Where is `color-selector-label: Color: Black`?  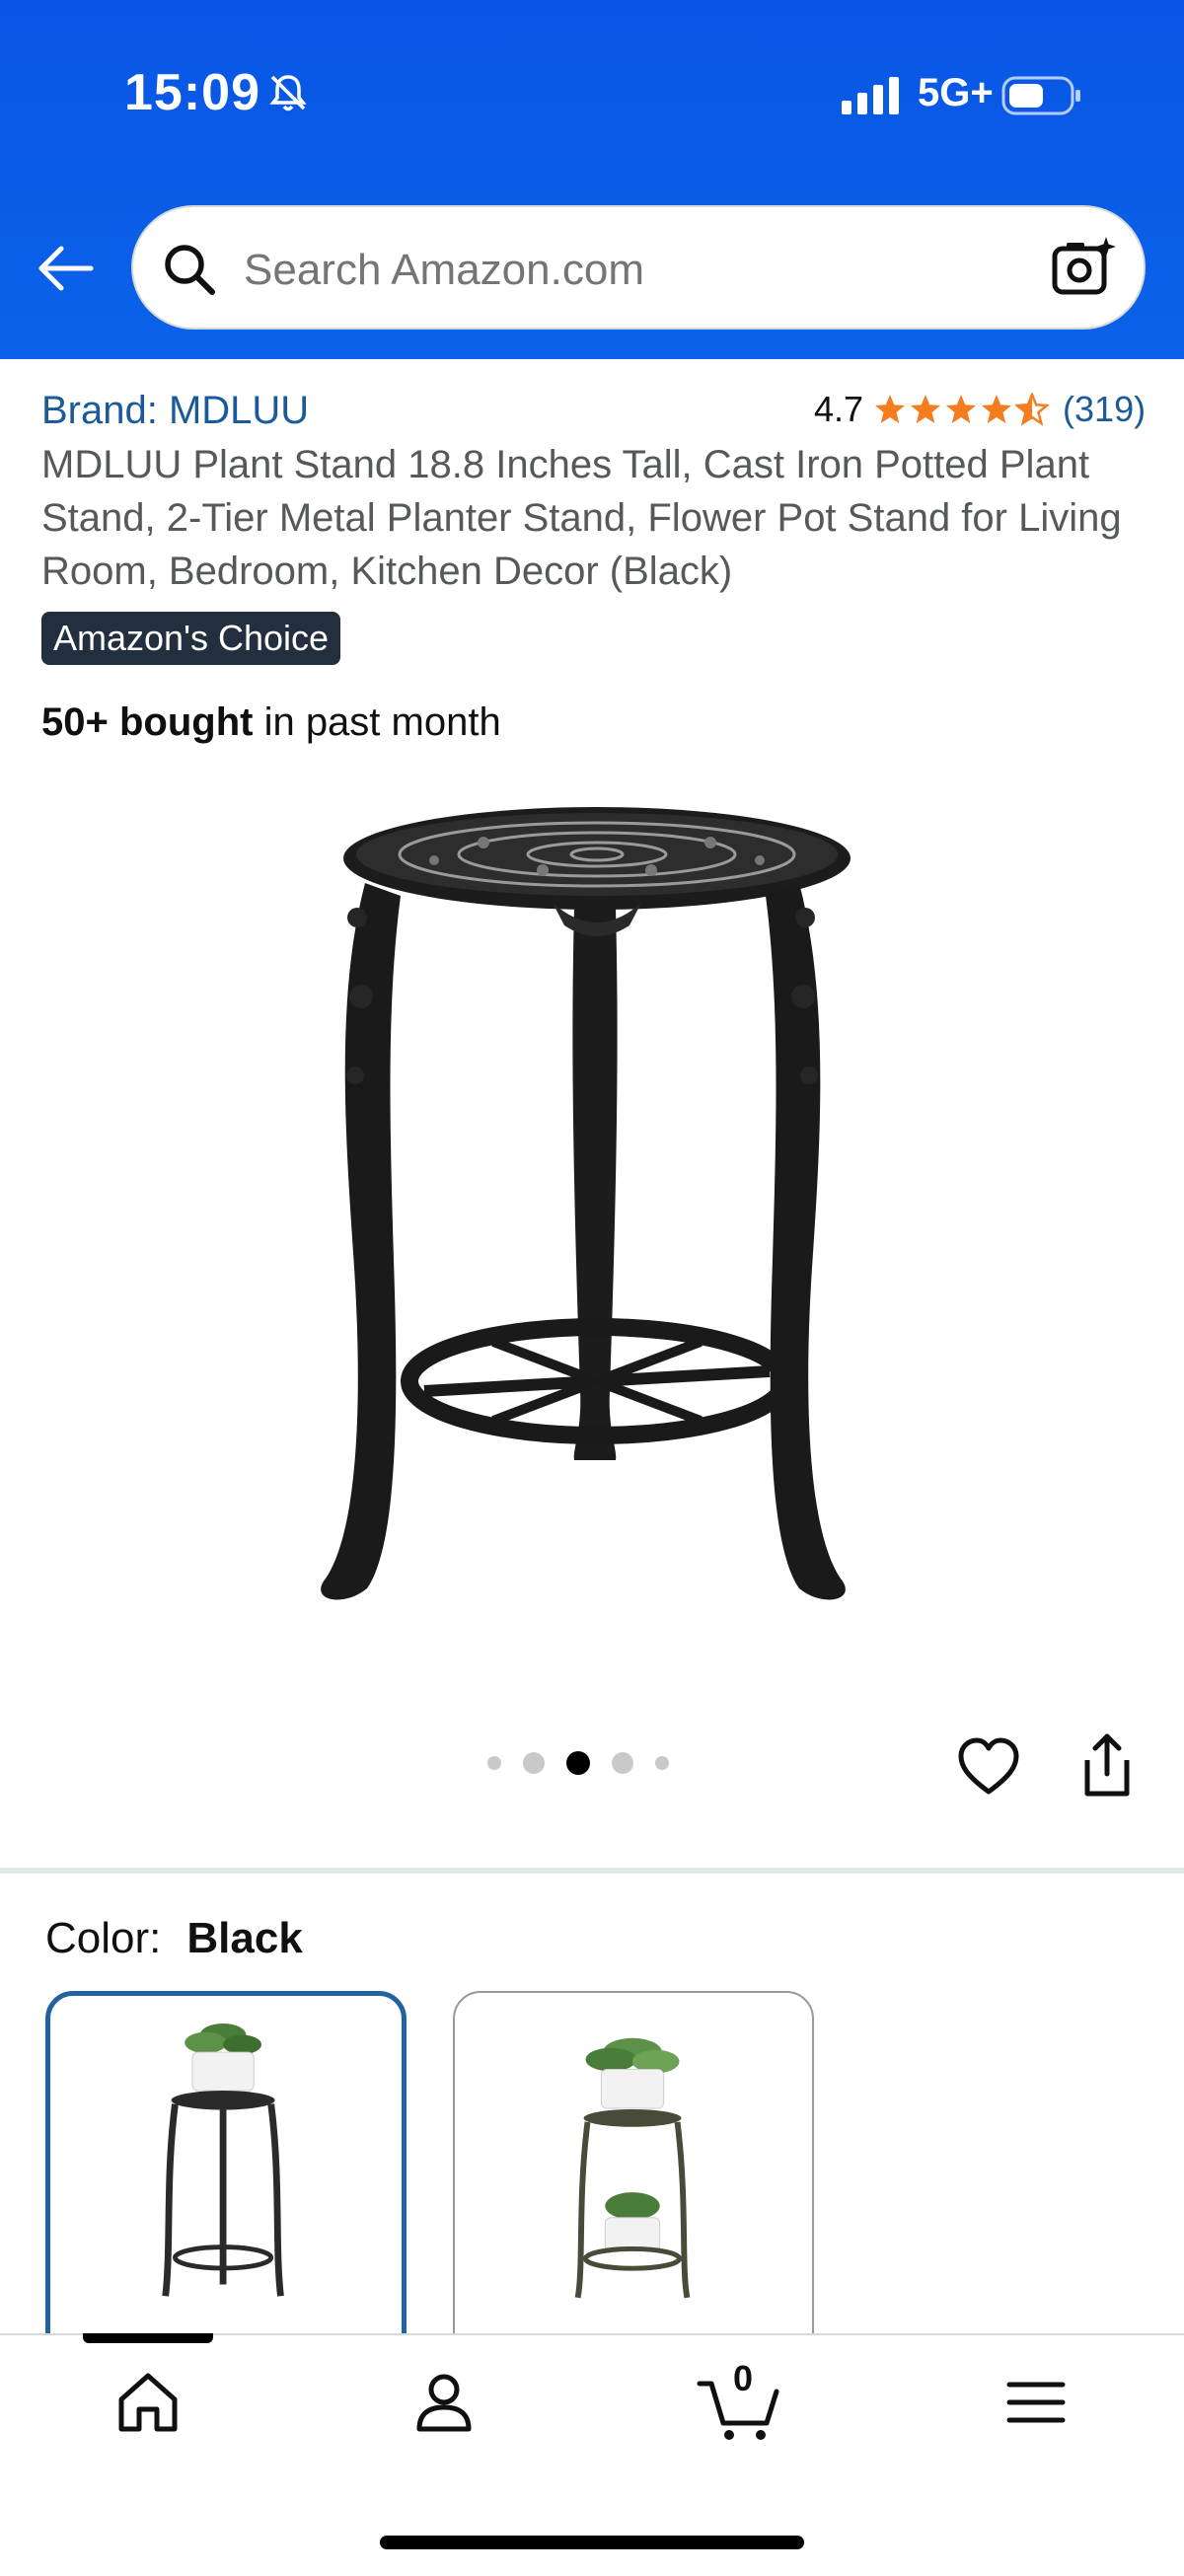 color-selector-label: Color: Black is located at coordinates (174, 1938).